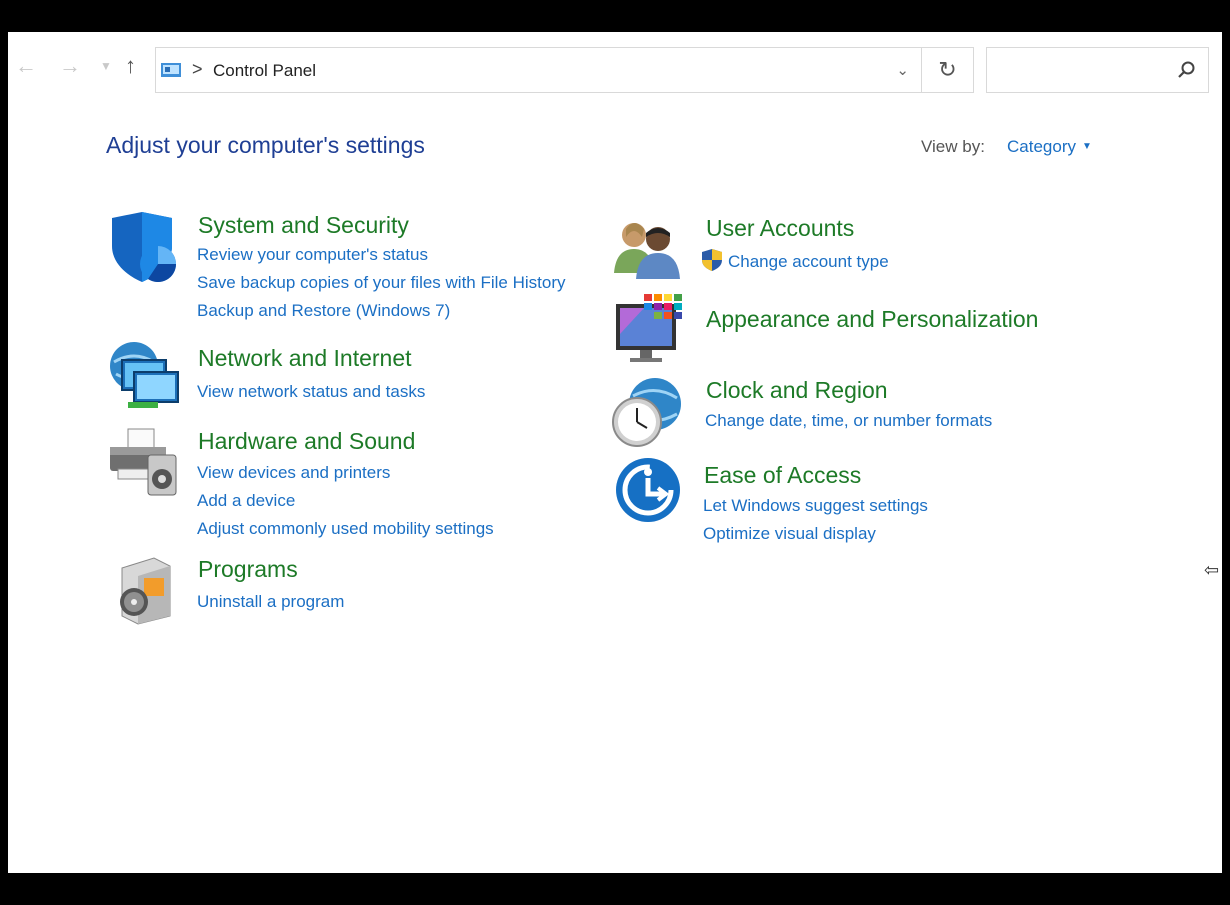  What do you see at coordinates (303, 225) in the screenshot?
I see `system-security-heading: System and Security` at bounding box center [303, 225].